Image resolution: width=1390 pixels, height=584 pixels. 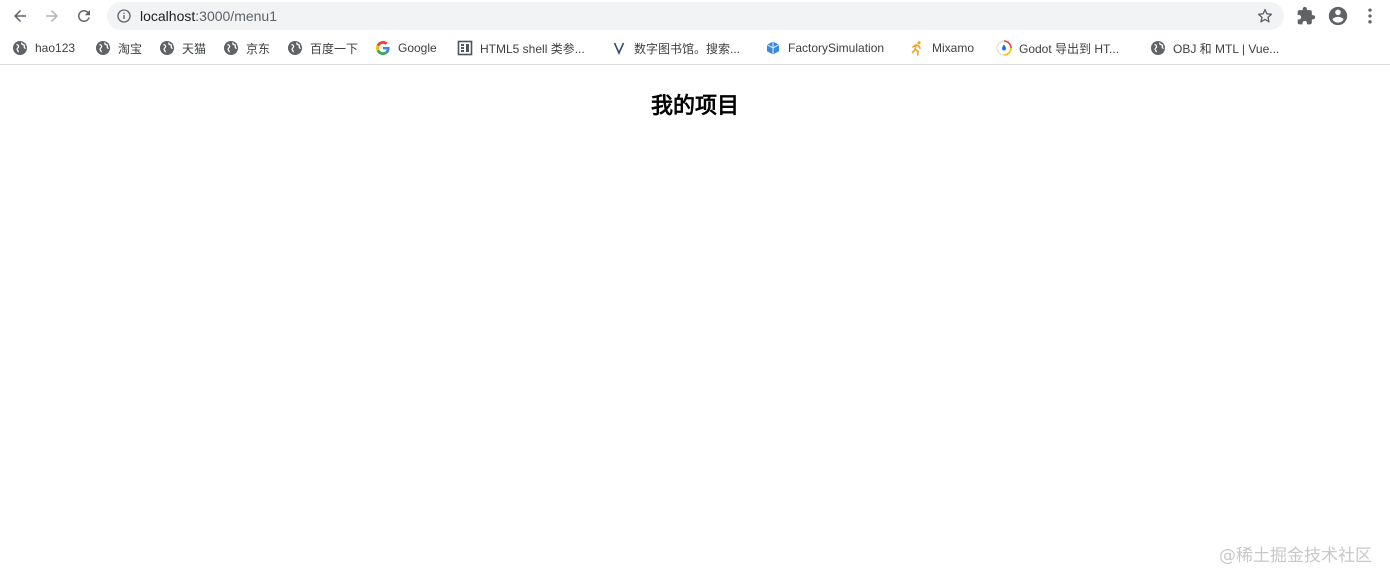 What do you see at coordinates (168, 16) in the screenshot?
I see `url-host: localhost` at bounding box center [168, 16].